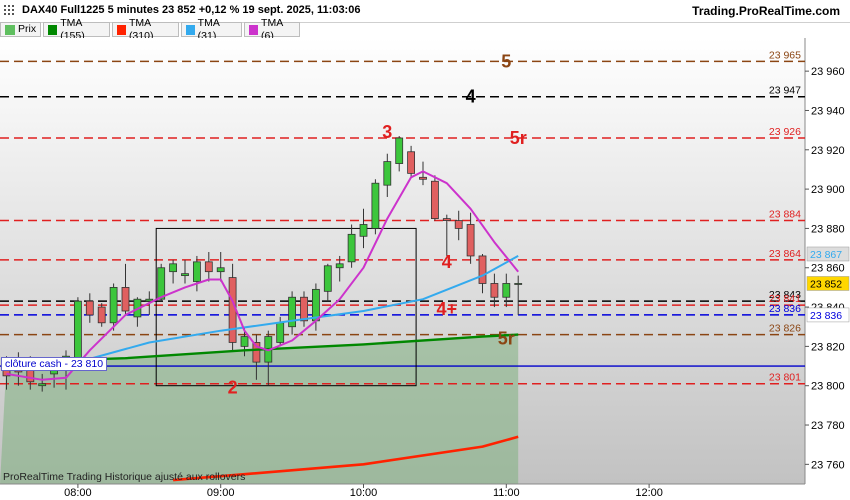  What do you see at coordinates (76, 29) in the screenshot?
I see `legend-item-tma155: TMA (155)` at bounding box center [76, 29].